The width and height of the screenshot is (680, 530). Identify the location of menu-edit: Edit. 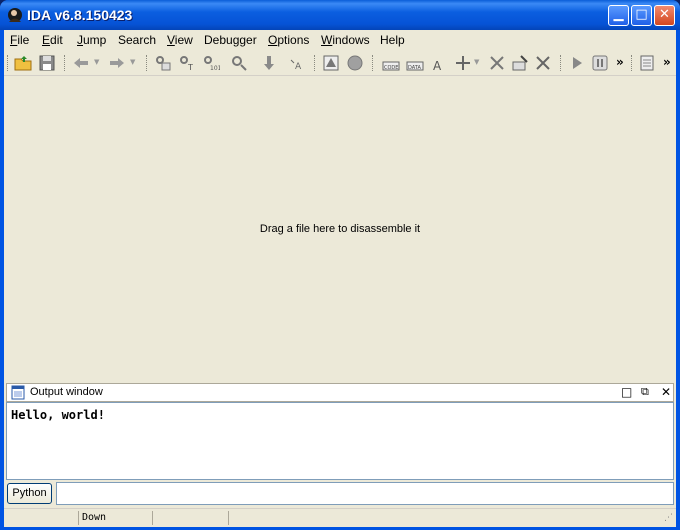
(52, 40).